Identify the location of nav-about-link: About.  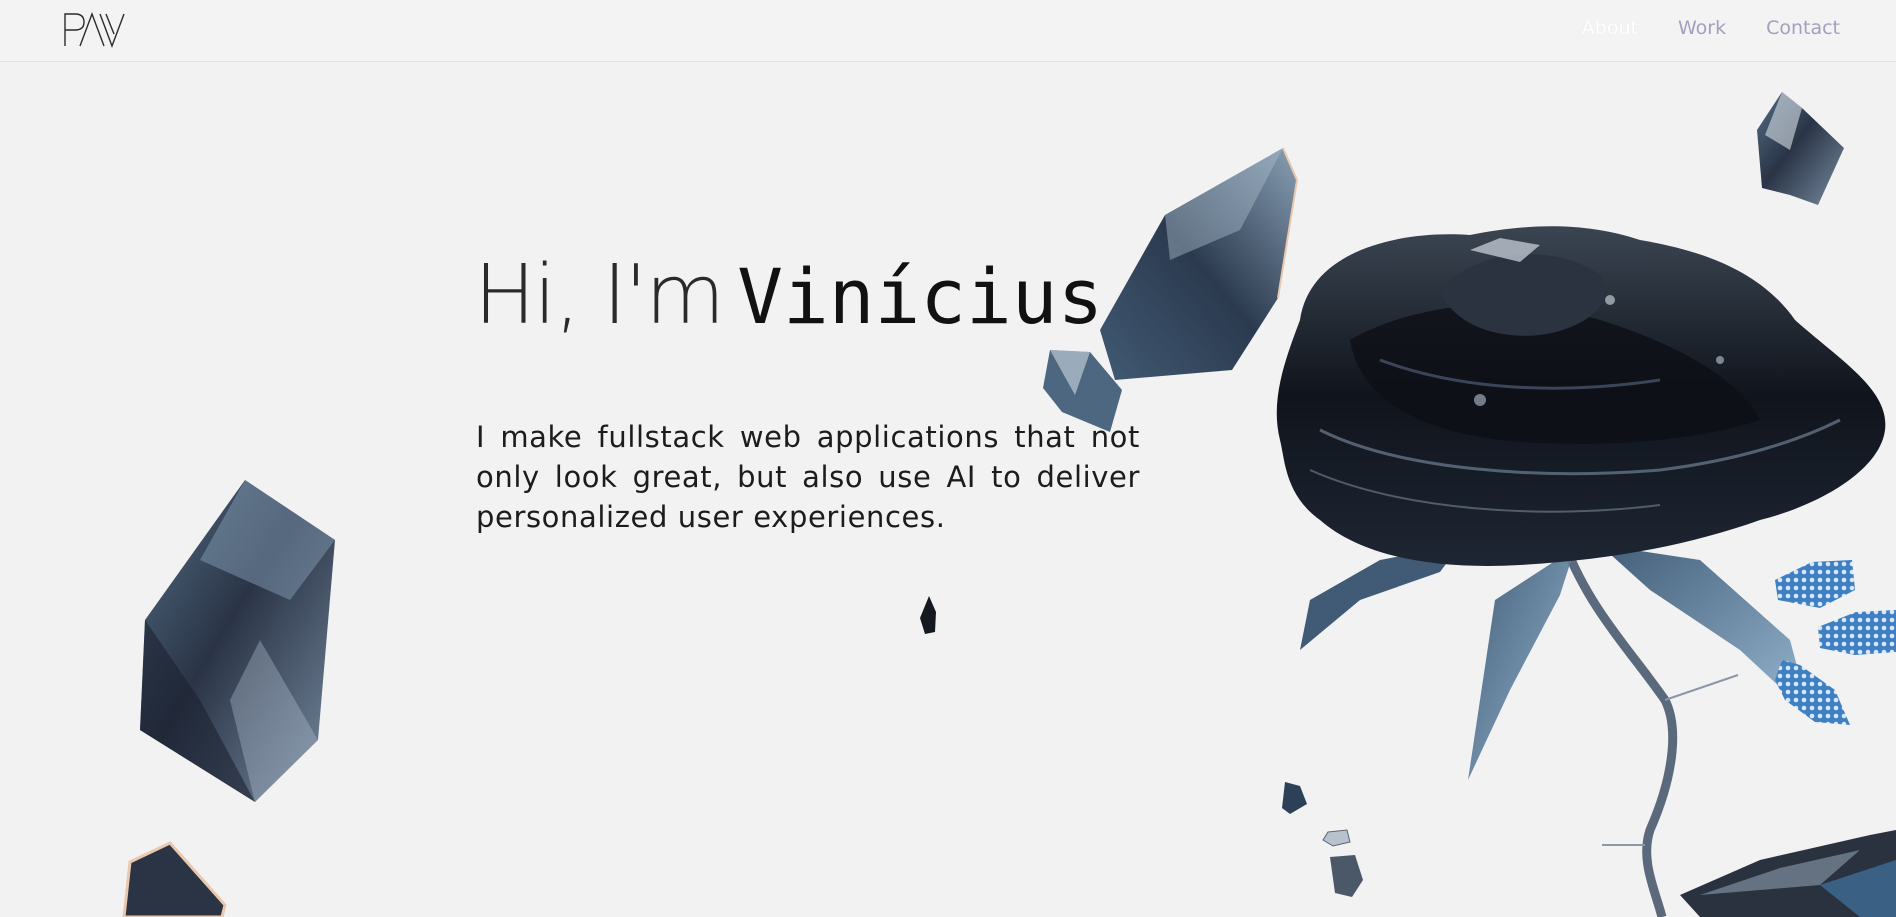
(1610, 28).